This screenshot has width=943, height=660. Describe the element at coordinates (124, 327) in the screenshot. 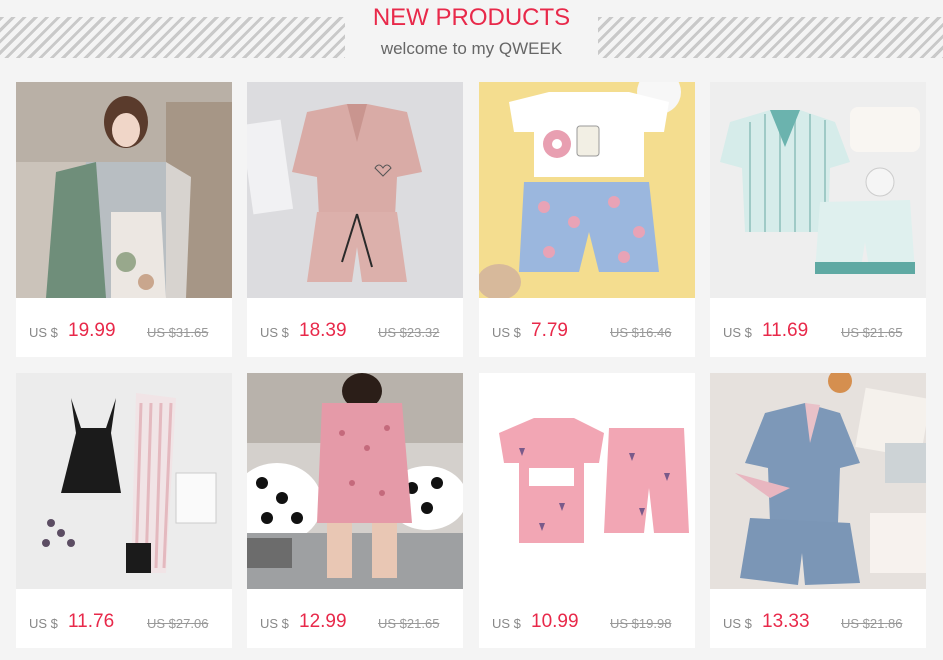

I see `price-row: US $ 19.99 US $31.65` at that location.